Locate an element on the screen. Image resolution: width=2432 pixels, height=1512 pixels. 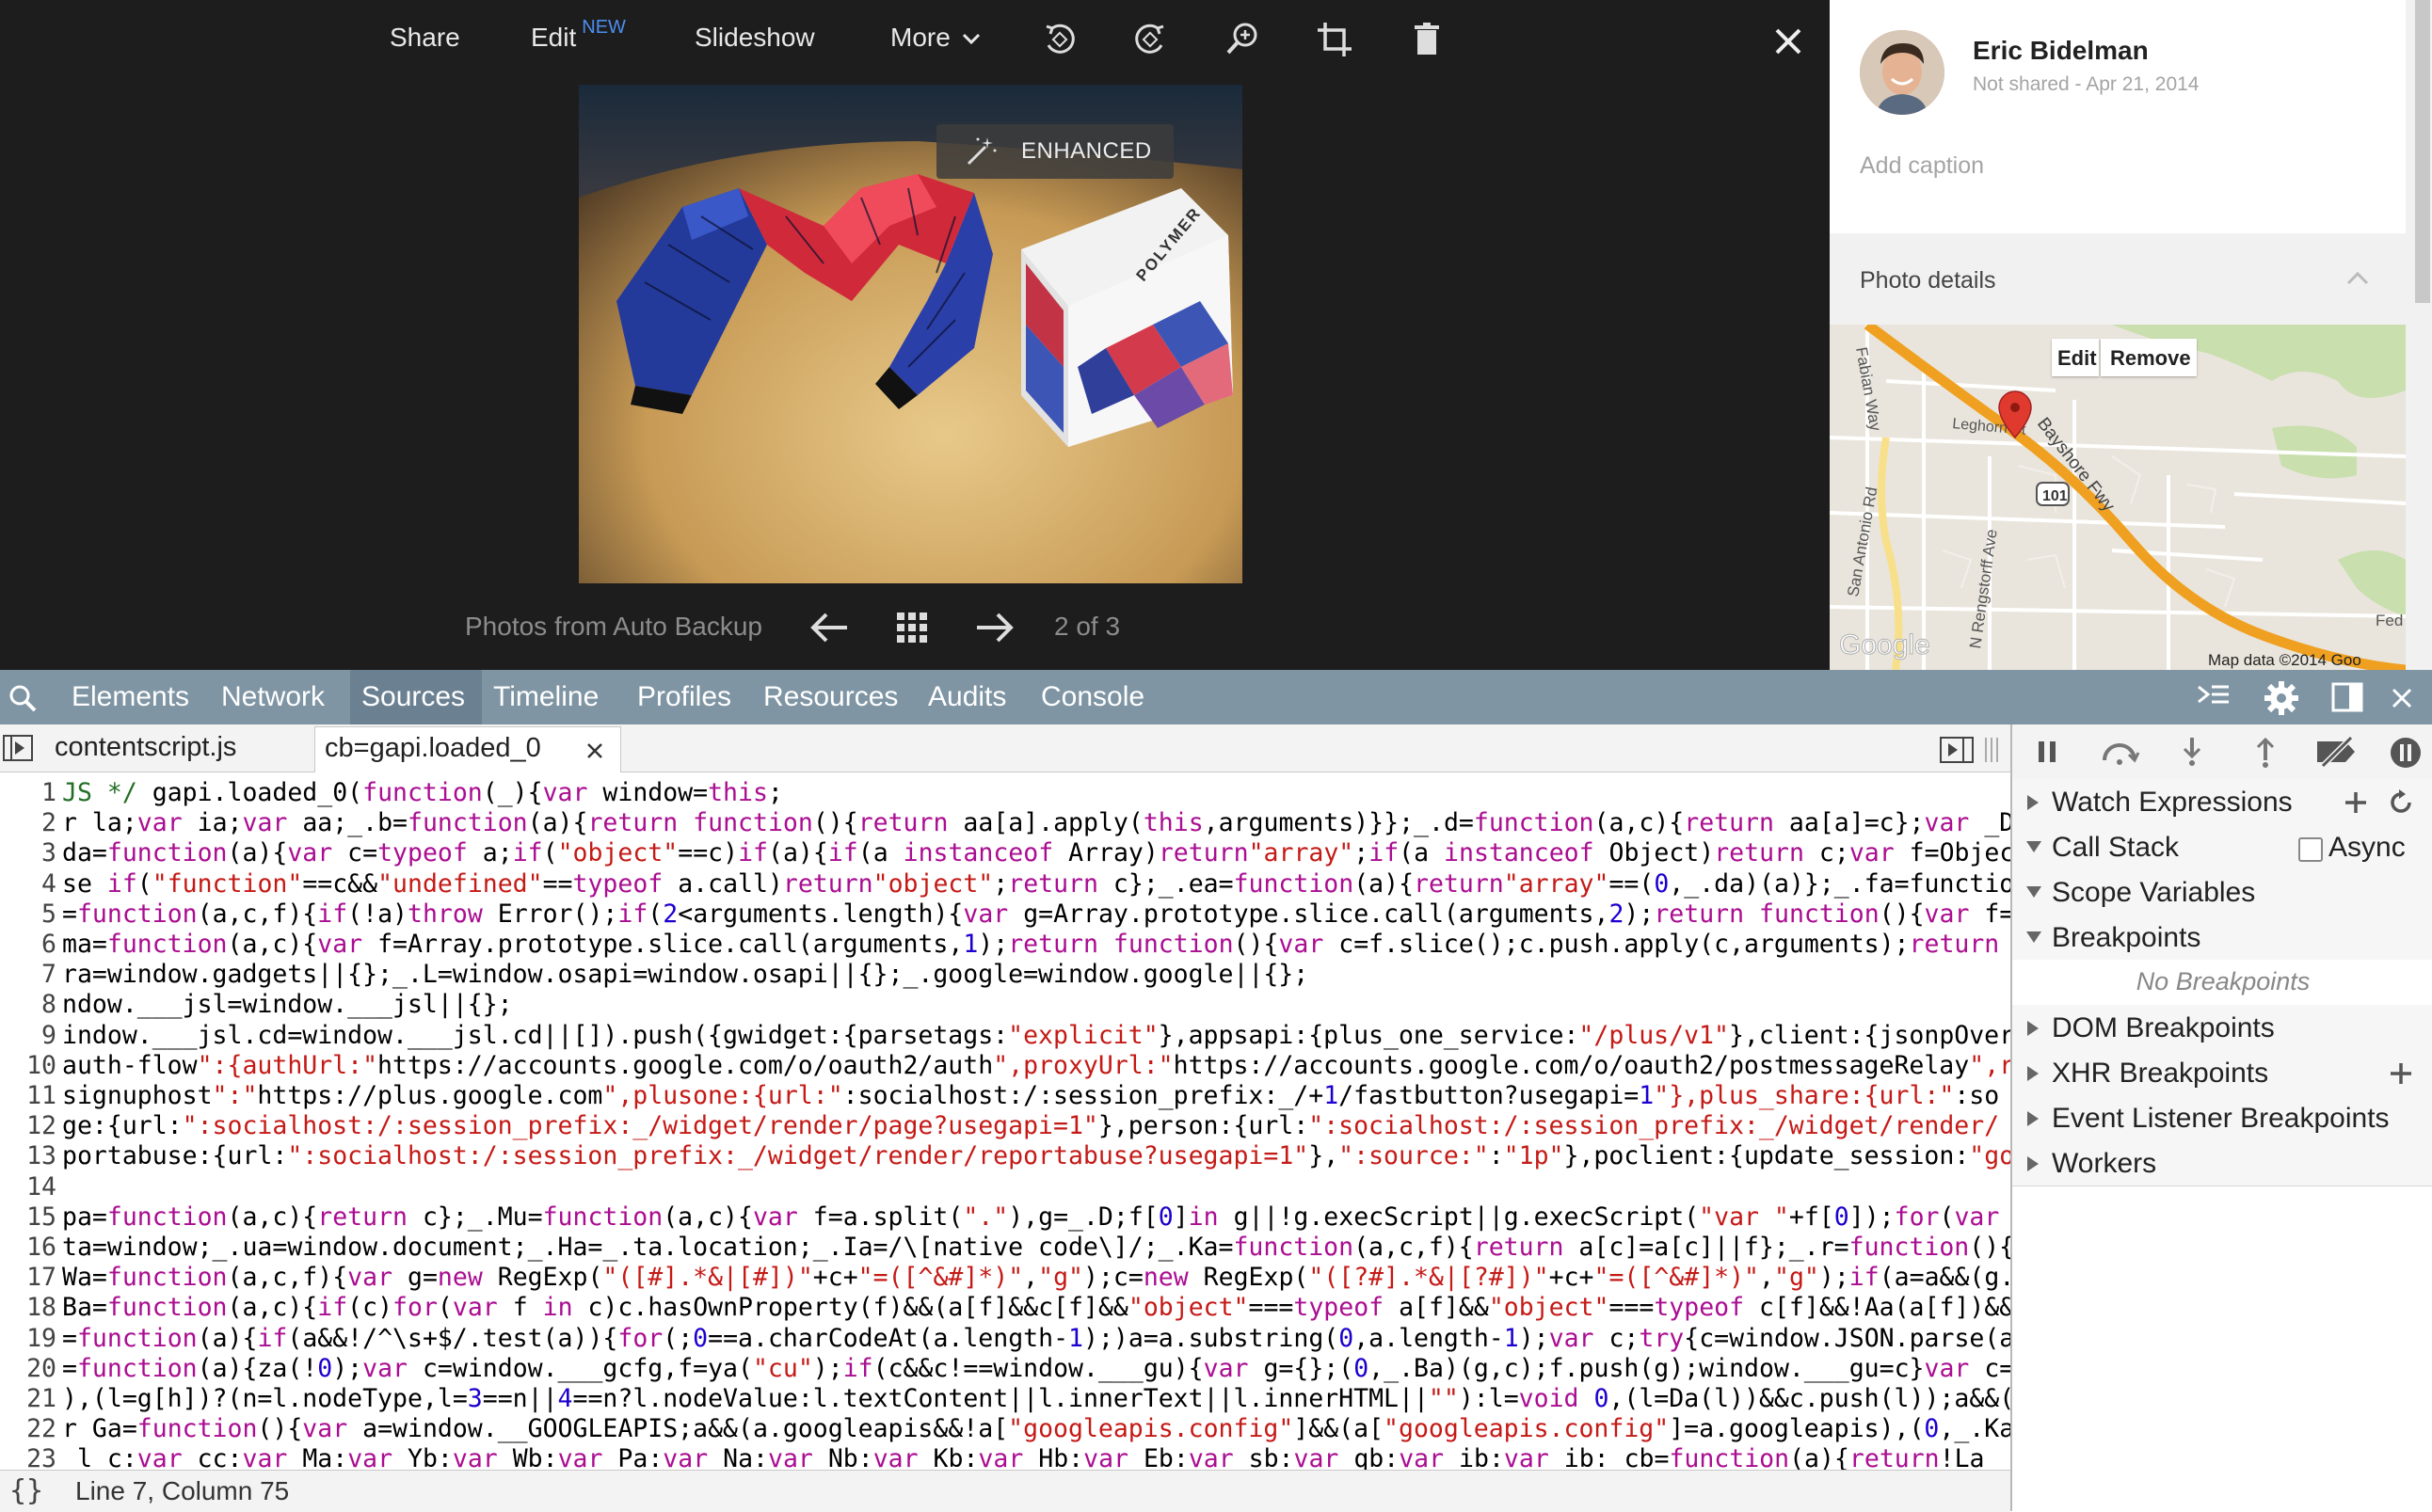
line-number: 20 is located at coordinates (28, 1368).